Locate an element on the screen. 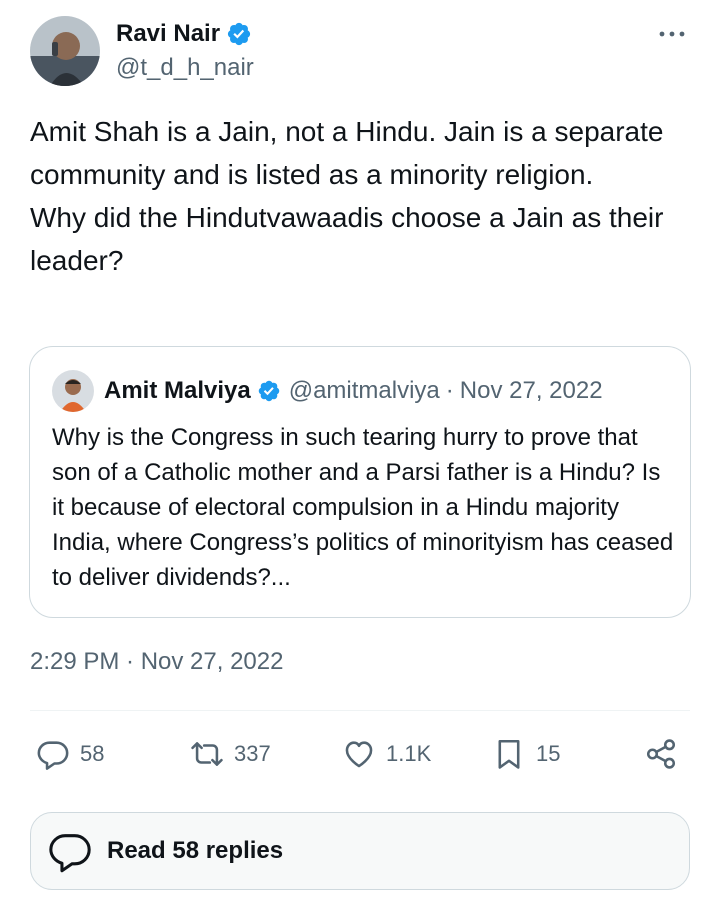  quoted-tweet-date: Nov 27, 2022 is located at coordinates (531, 390).